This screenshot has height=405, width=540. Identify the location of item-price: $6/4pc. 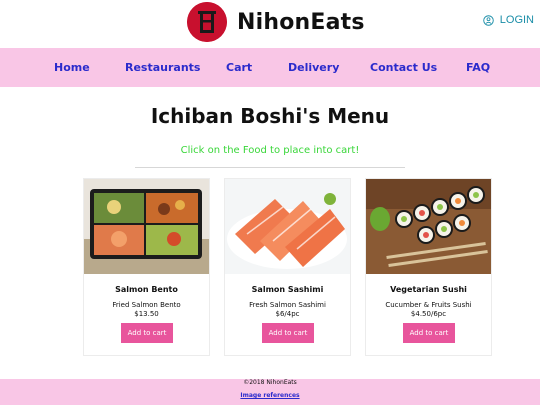
(287, 314).